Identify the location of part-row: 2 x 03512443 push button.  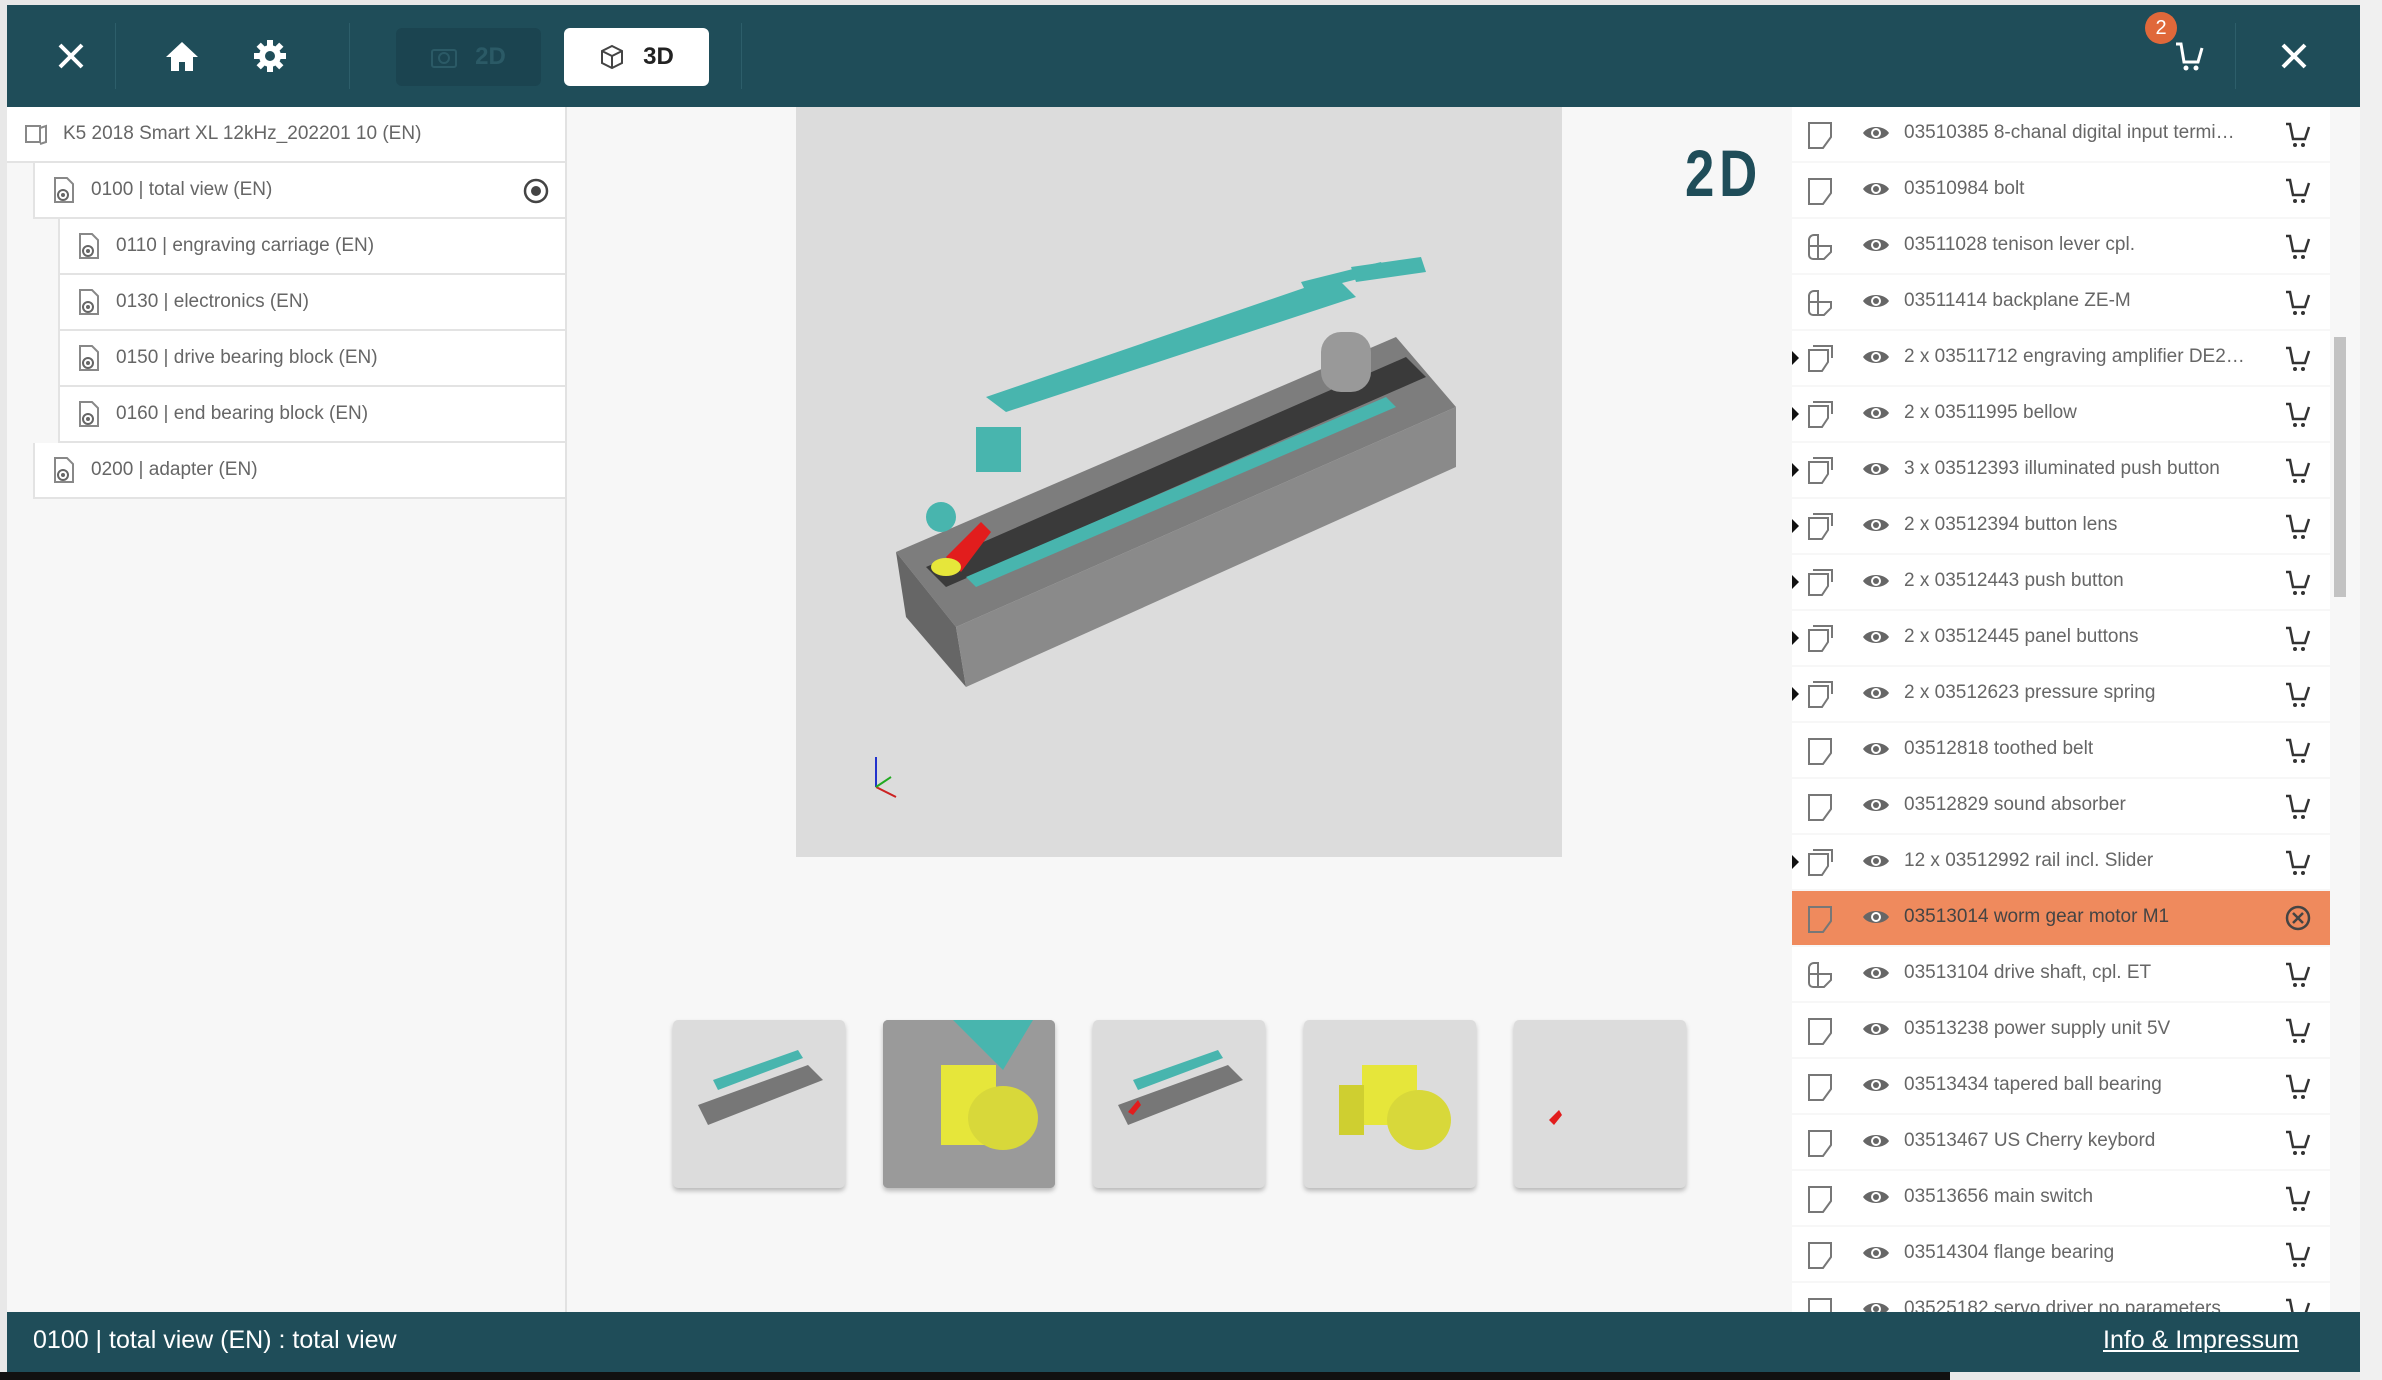
(2061, 582).